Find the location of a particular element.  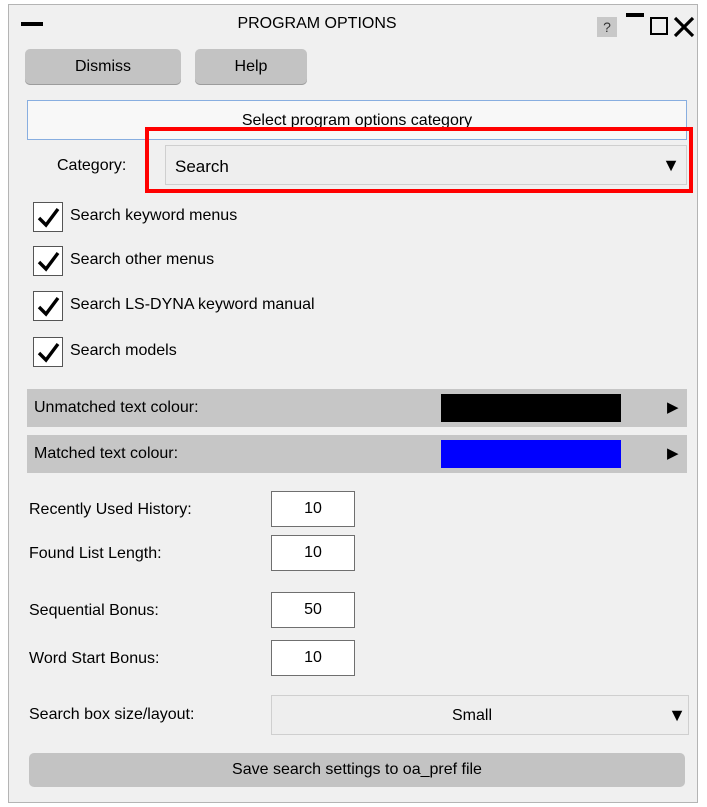

found-list-length-label: Found List Length: is located at coordinates (95, 553).